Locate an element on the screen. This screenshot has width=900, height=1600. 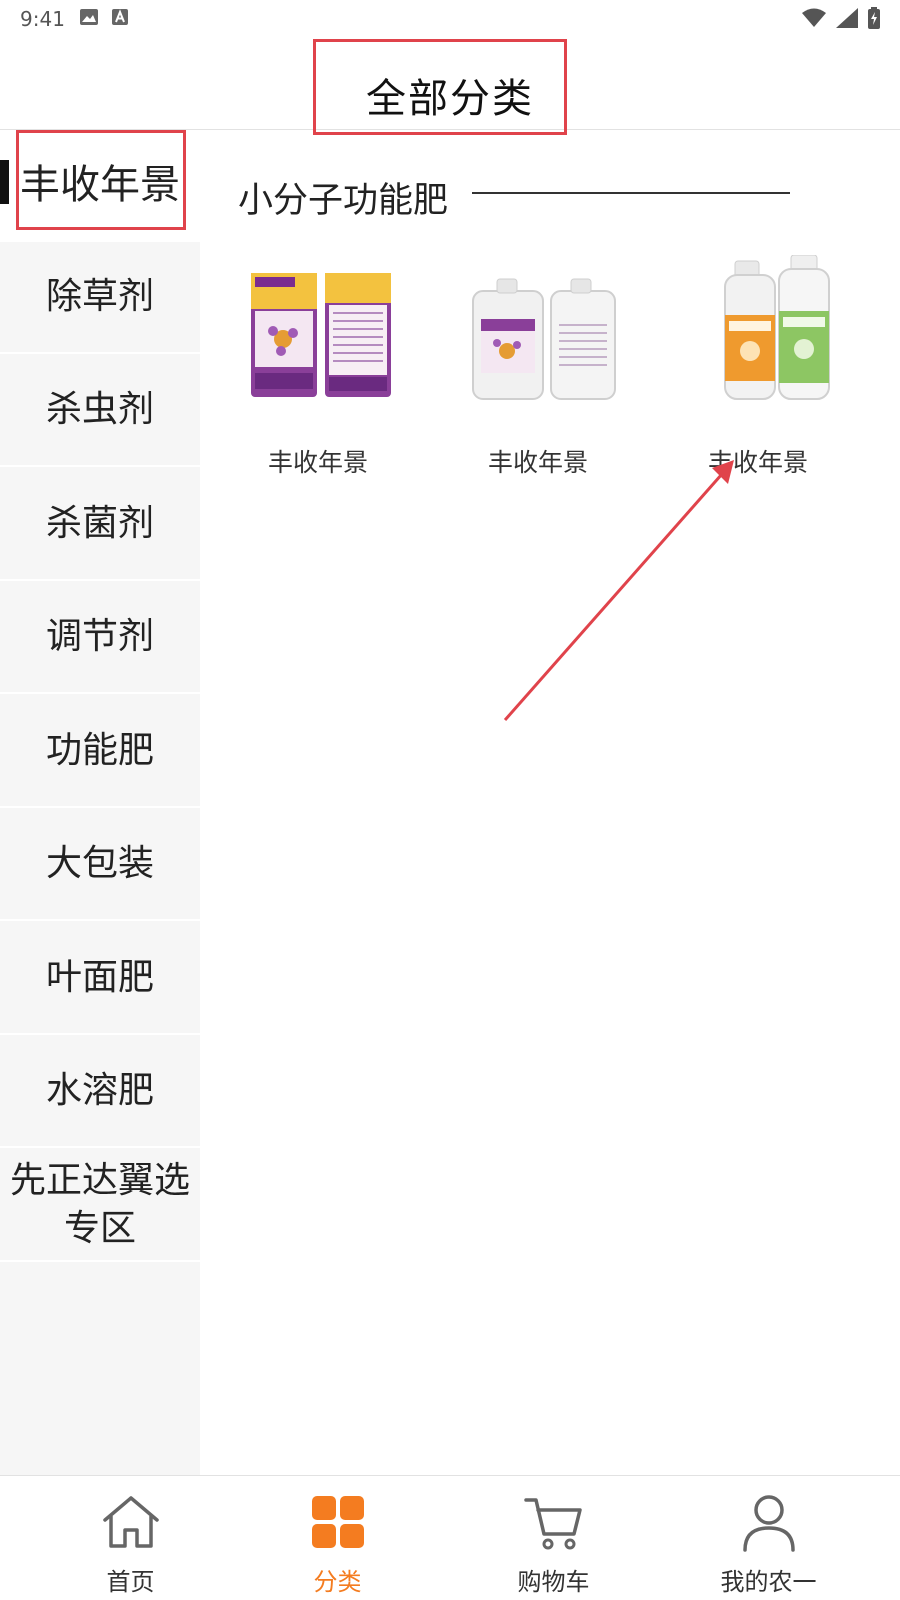
sidebar-item-fengshou: 丰收年景 is located at coordinates (100, 186).